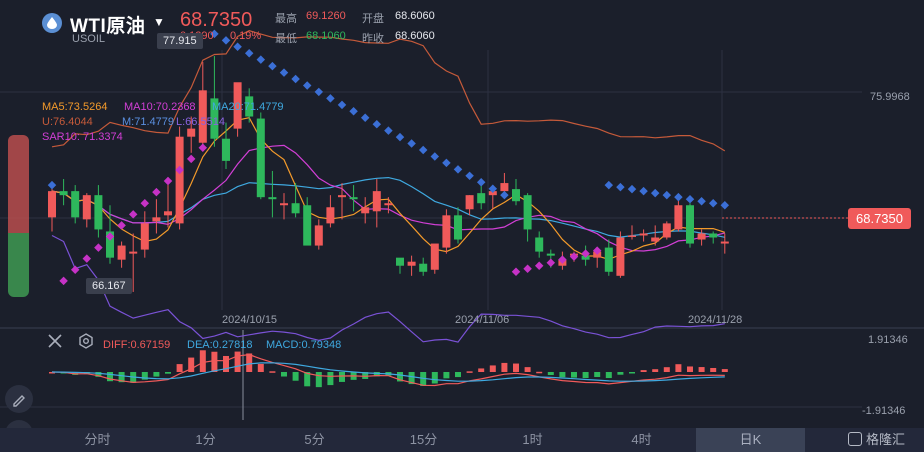 Image resolution: width=924 pixels, height=452 pixels. I want to click on date-label: 2024/10/15, so click(250, 320).